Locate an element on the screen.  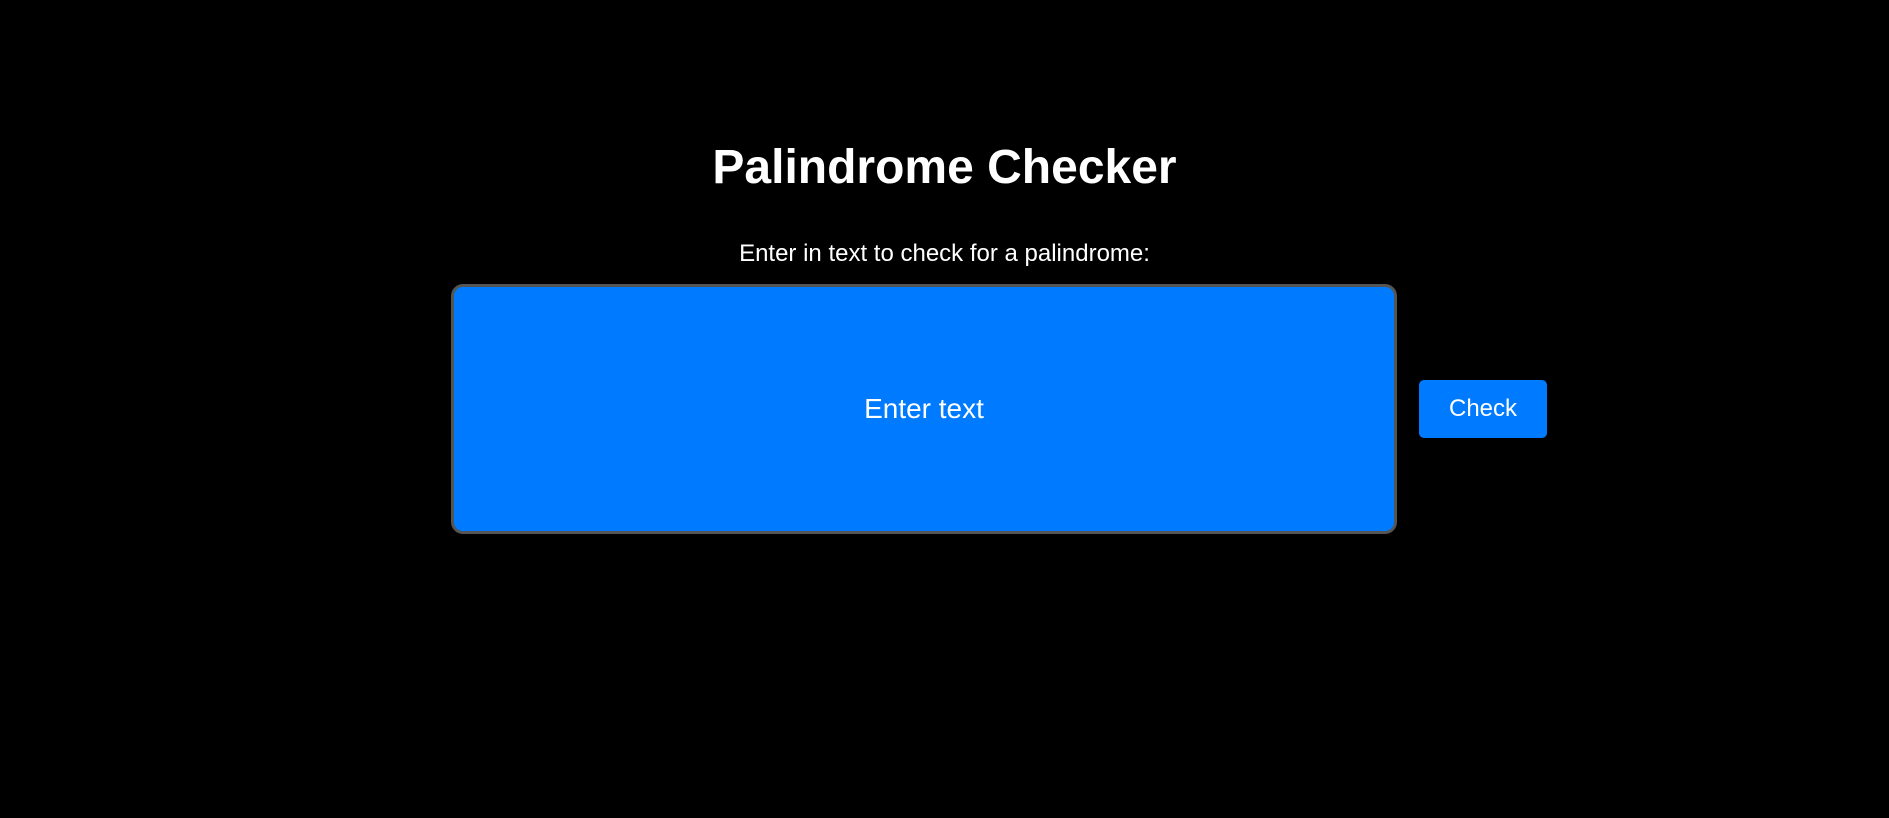
input-prompt-label: Enter in text to check for a palindrome: is located at coordinates (944, 253).